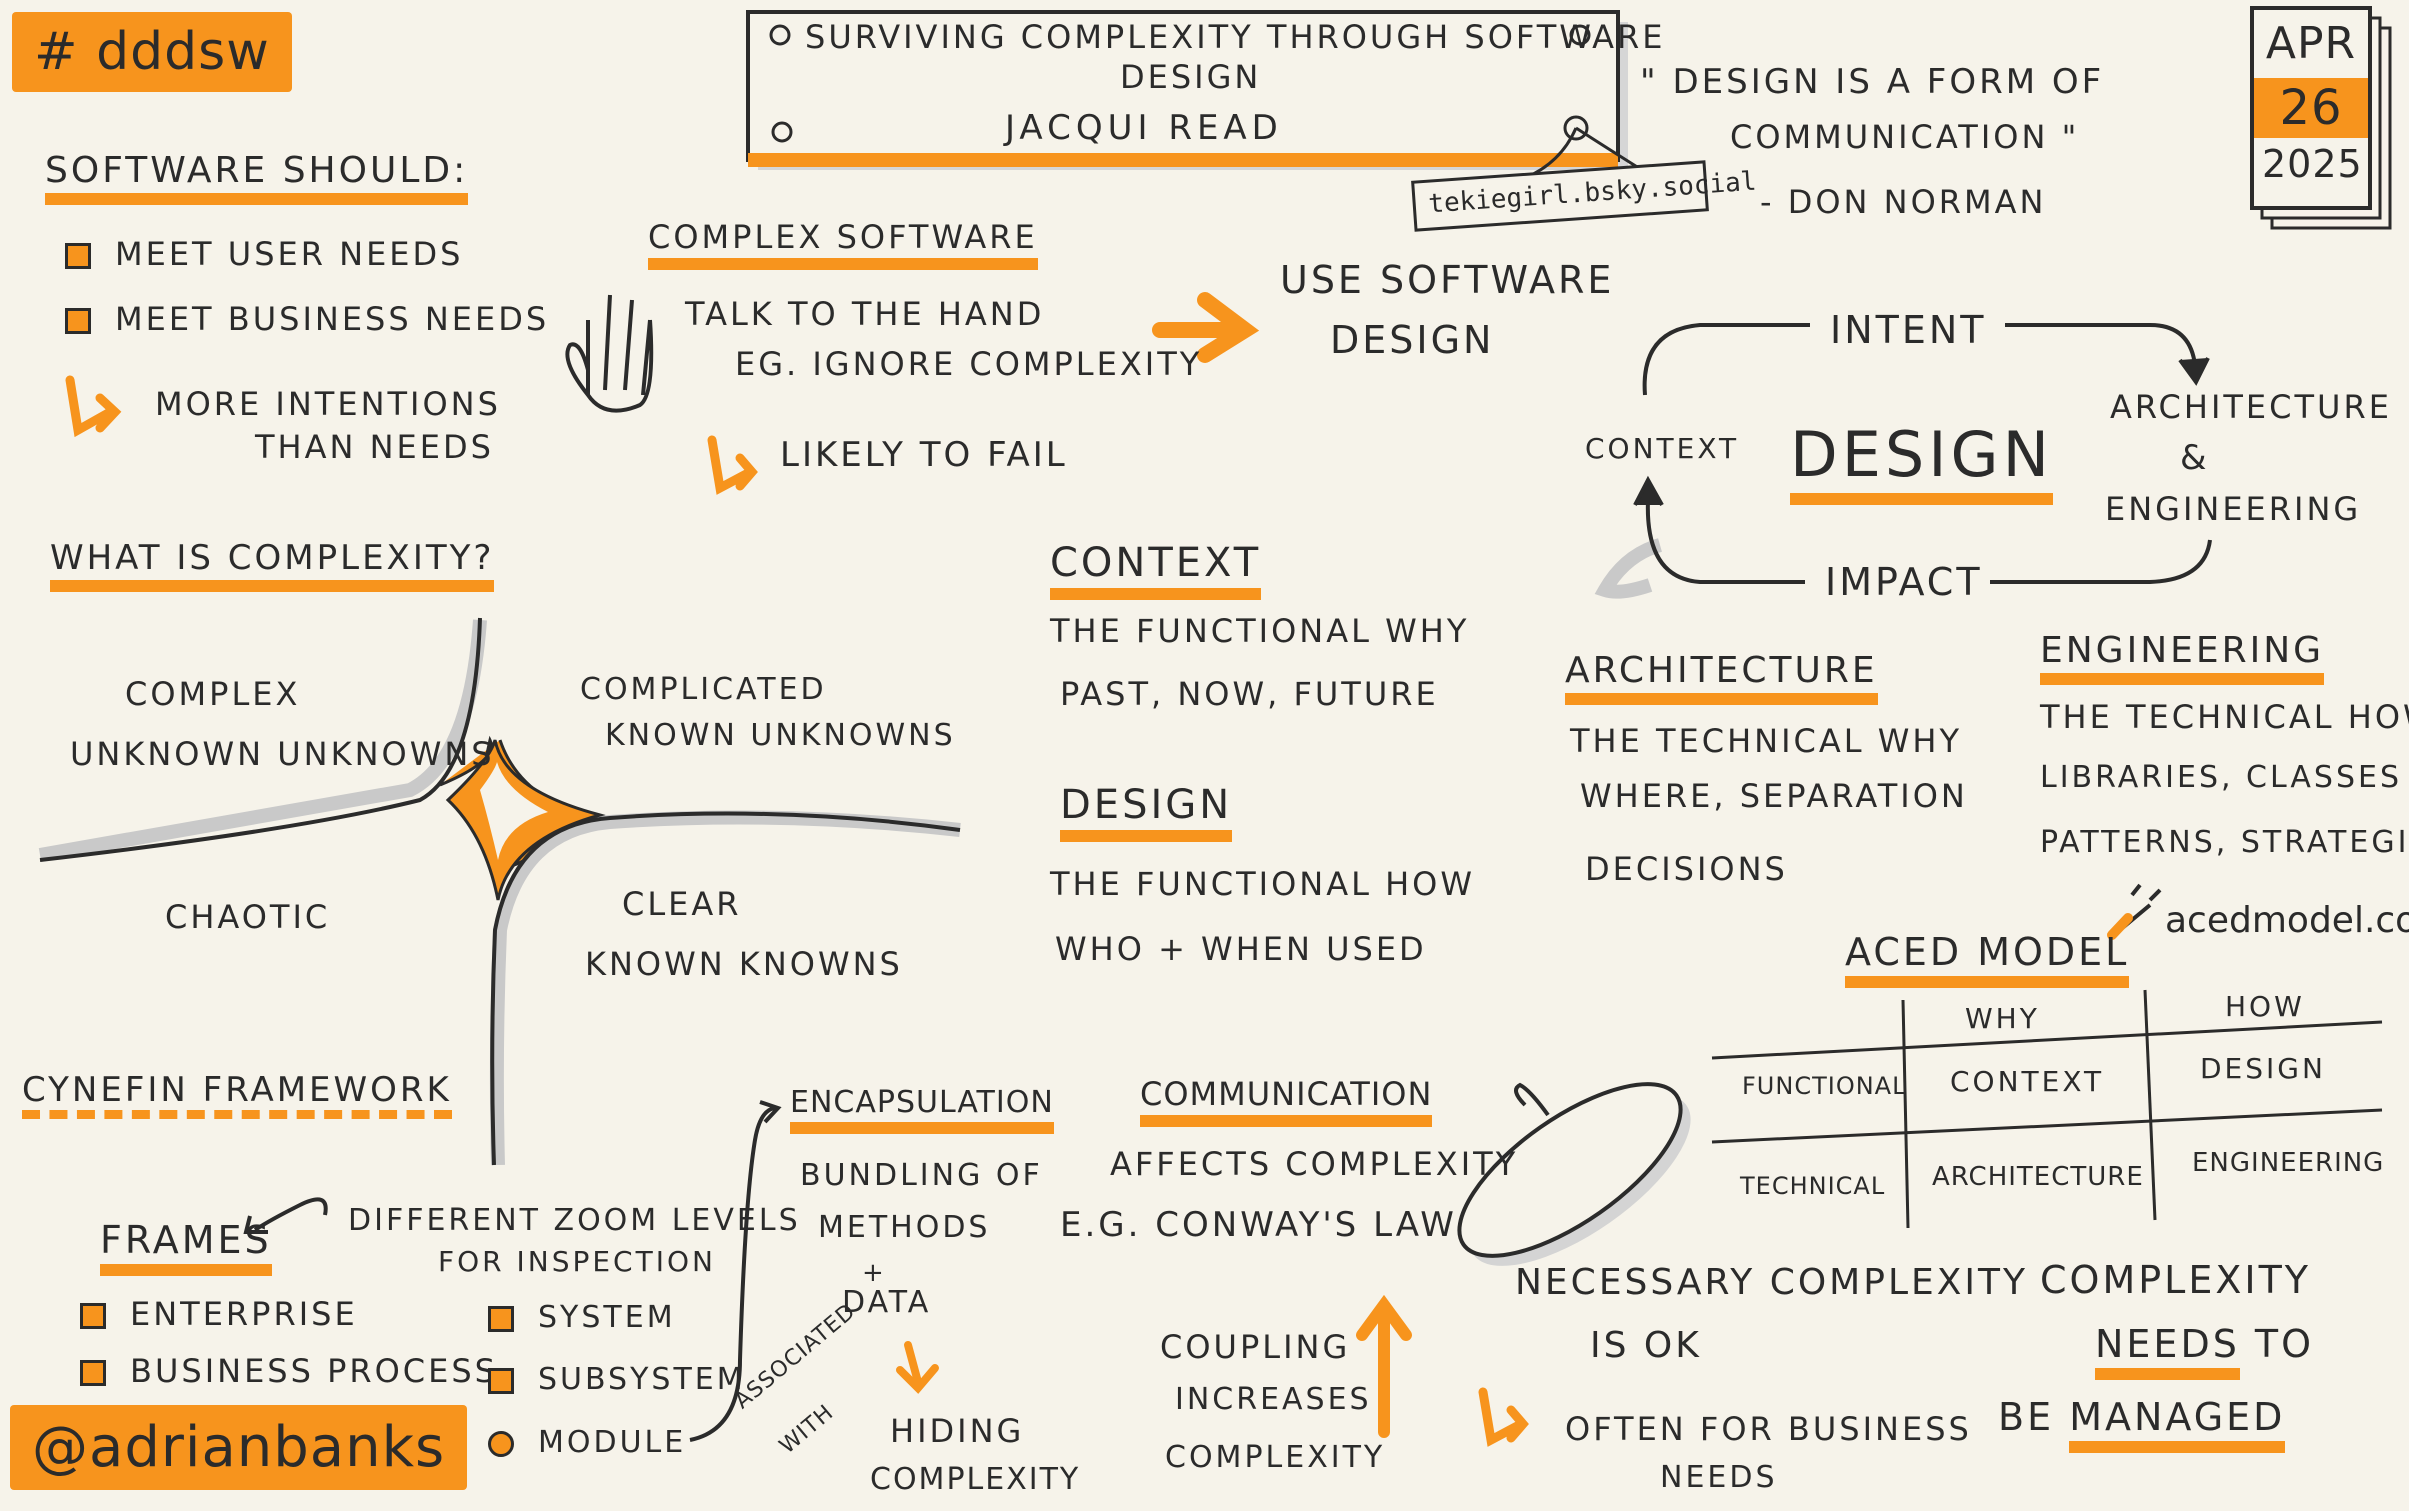 The image size is (2409, 1511). Describe the element at coordinates (2224, 717) in the screenshot. I see `engineering-line1: The technical how` at that location.